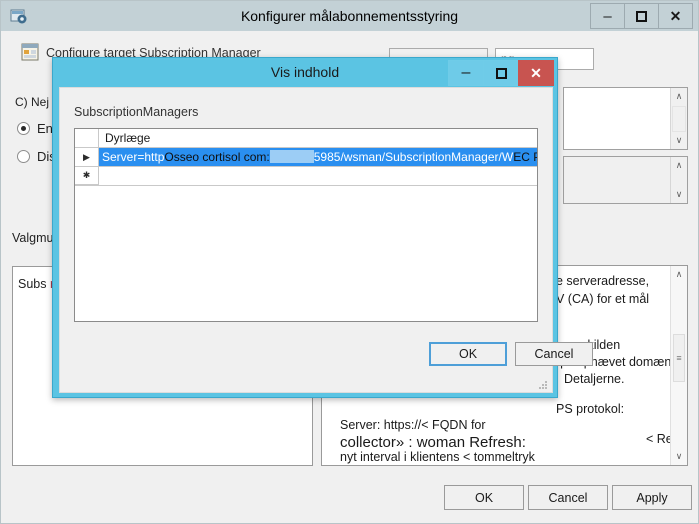 The image size is (699, 524). I want to click on help-panel-scrollbar: ∧ ≡ ∨, so click(678, 365).